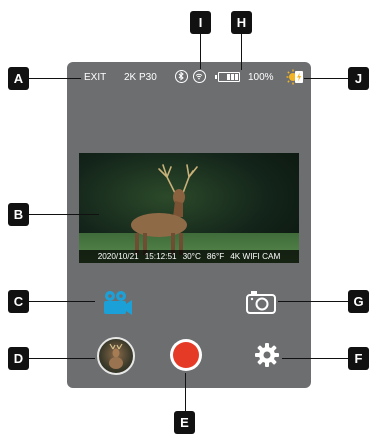 The width and height of the screenshot is (377, 438). I want to click on callout-c: C, so click(18, 301).